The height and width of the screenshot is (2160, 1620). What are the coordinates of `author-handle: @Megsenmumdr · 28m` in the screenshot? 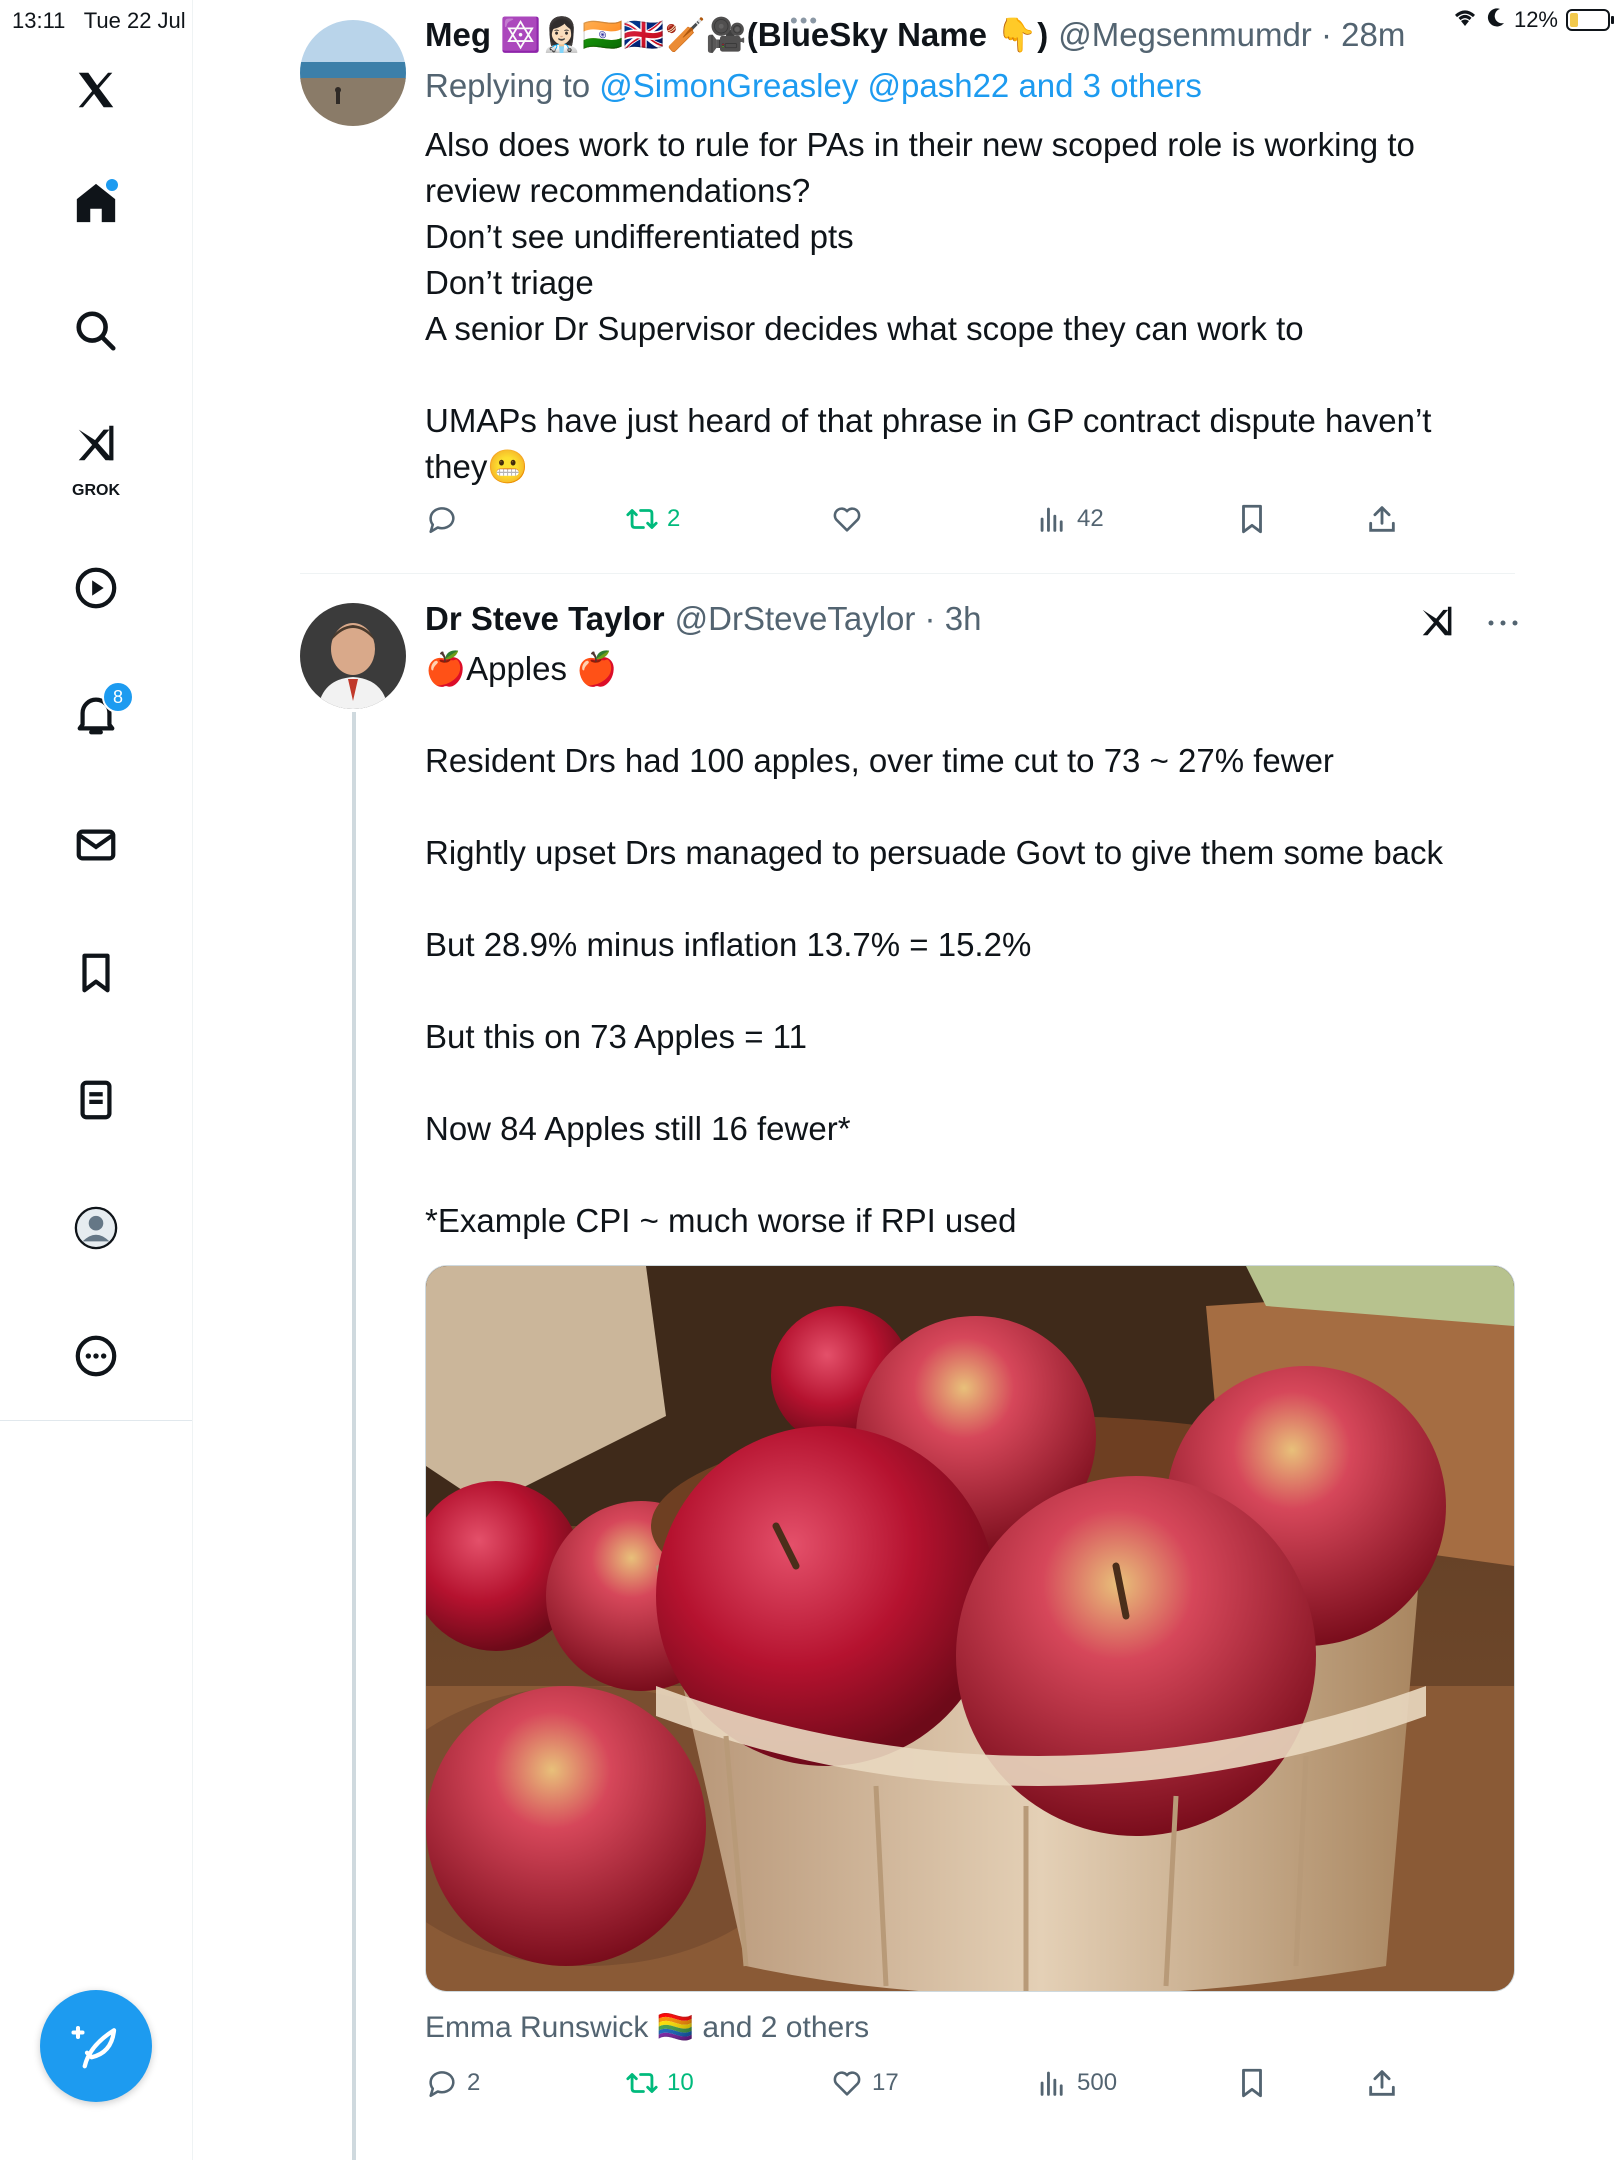 It's located at (1231, 35).